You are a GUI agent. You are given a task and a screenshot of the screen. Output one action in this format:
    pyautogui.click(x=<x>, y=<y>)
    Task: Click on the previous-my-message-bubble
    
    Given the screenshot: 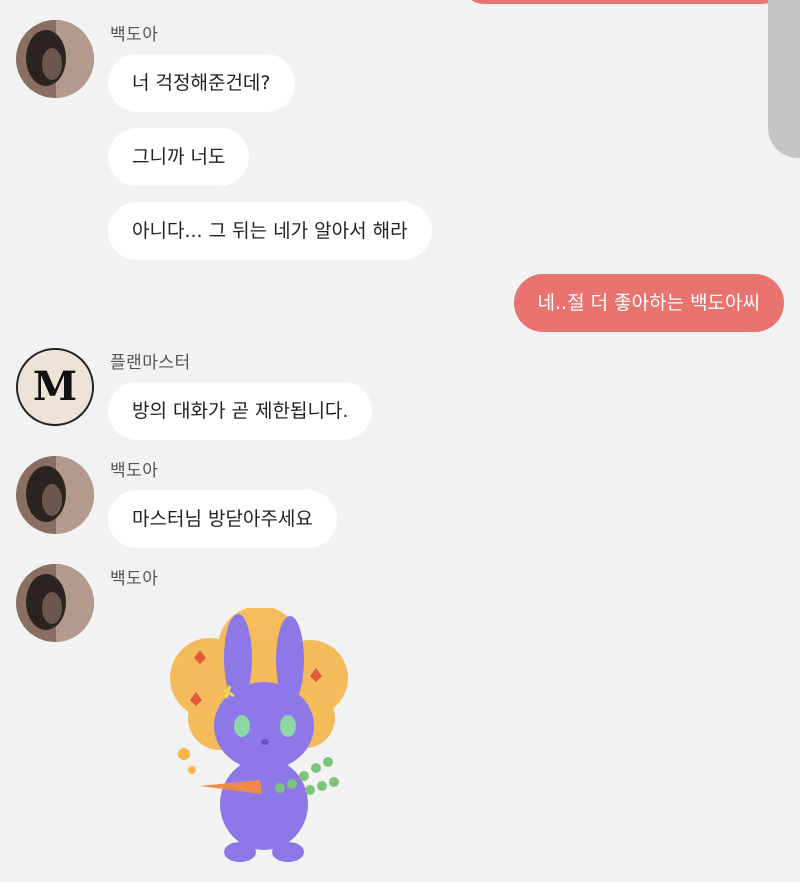 What is the action you would take?
    pyautogui.click(x=623, y=2)
    